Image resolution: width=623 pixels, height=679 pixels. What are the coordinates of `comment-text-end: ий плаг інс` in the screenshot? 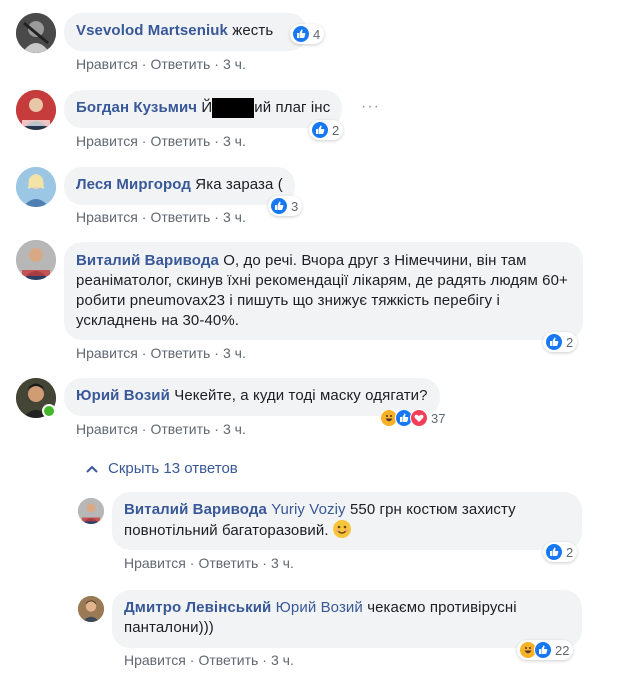 It's located at (292, 107).